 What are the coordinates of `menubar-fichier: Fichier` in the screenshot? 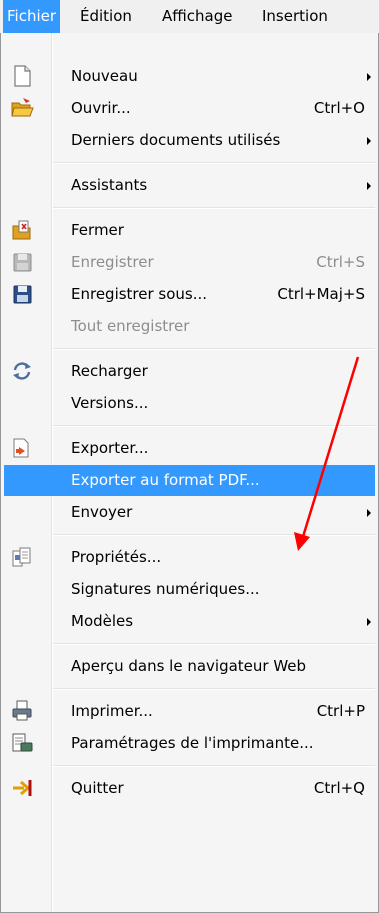 It's located at (32, 16).